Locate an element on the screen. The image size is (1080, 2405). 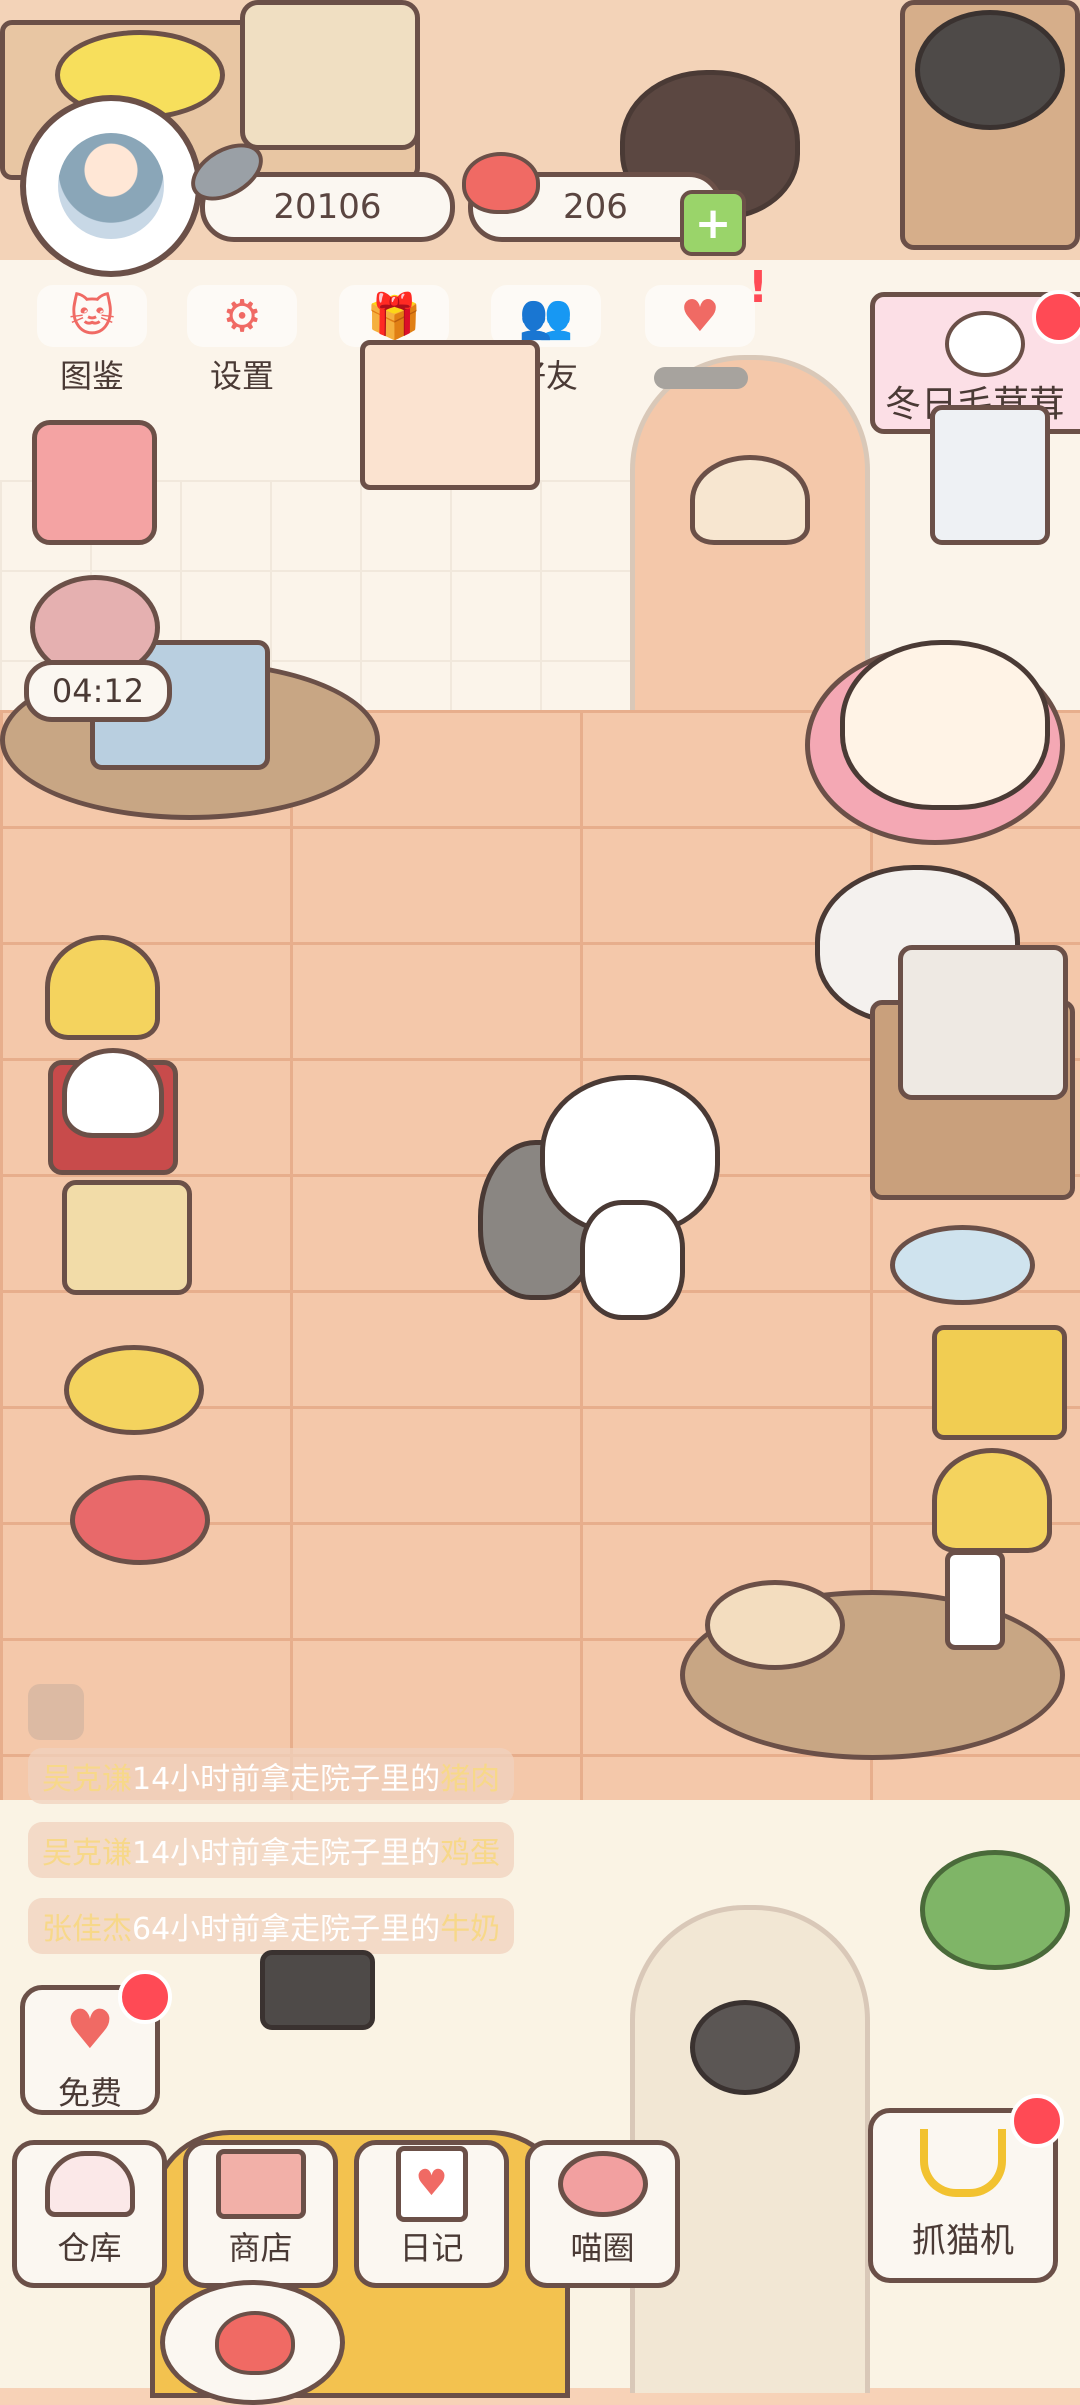
gift-icon: 🎁 is located at coordinates (394, 316).